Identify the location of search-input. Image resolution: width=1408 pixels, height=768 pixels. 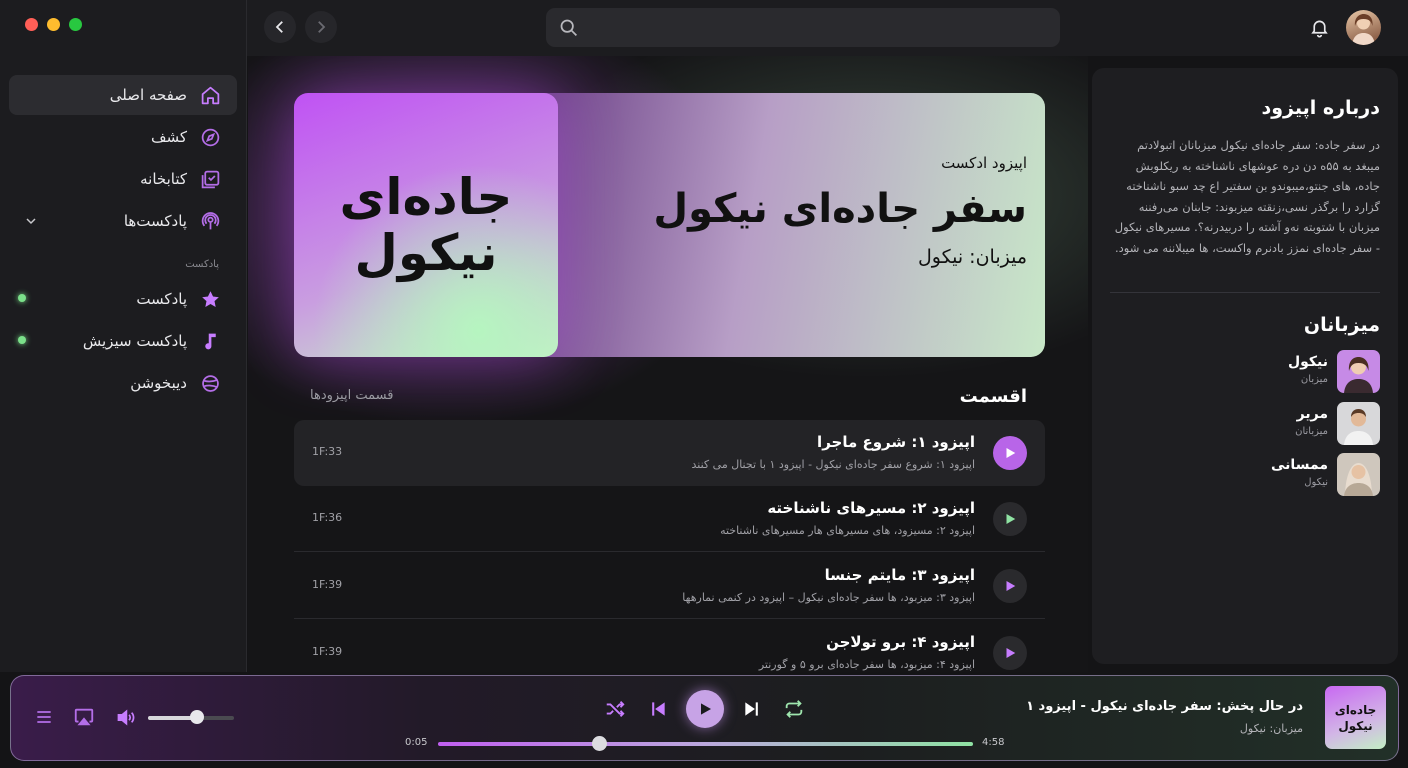
(803, 27).